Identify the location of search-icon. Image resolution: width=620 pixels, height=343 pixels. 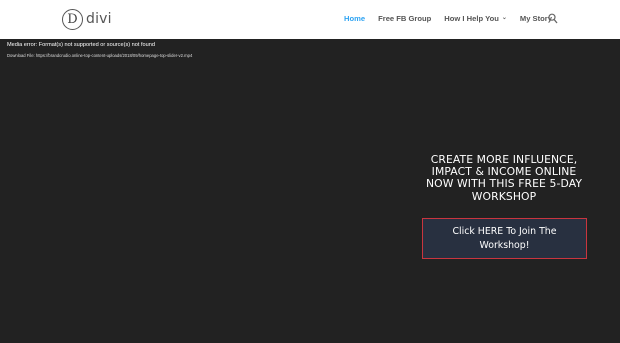
(553, 18).